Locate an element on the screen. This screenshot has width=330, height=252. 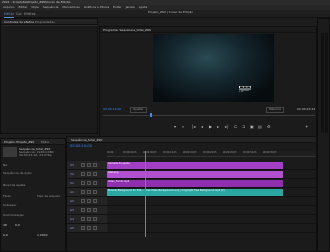
project-label-sync: Sincronização is located at coordinates (13, 215).